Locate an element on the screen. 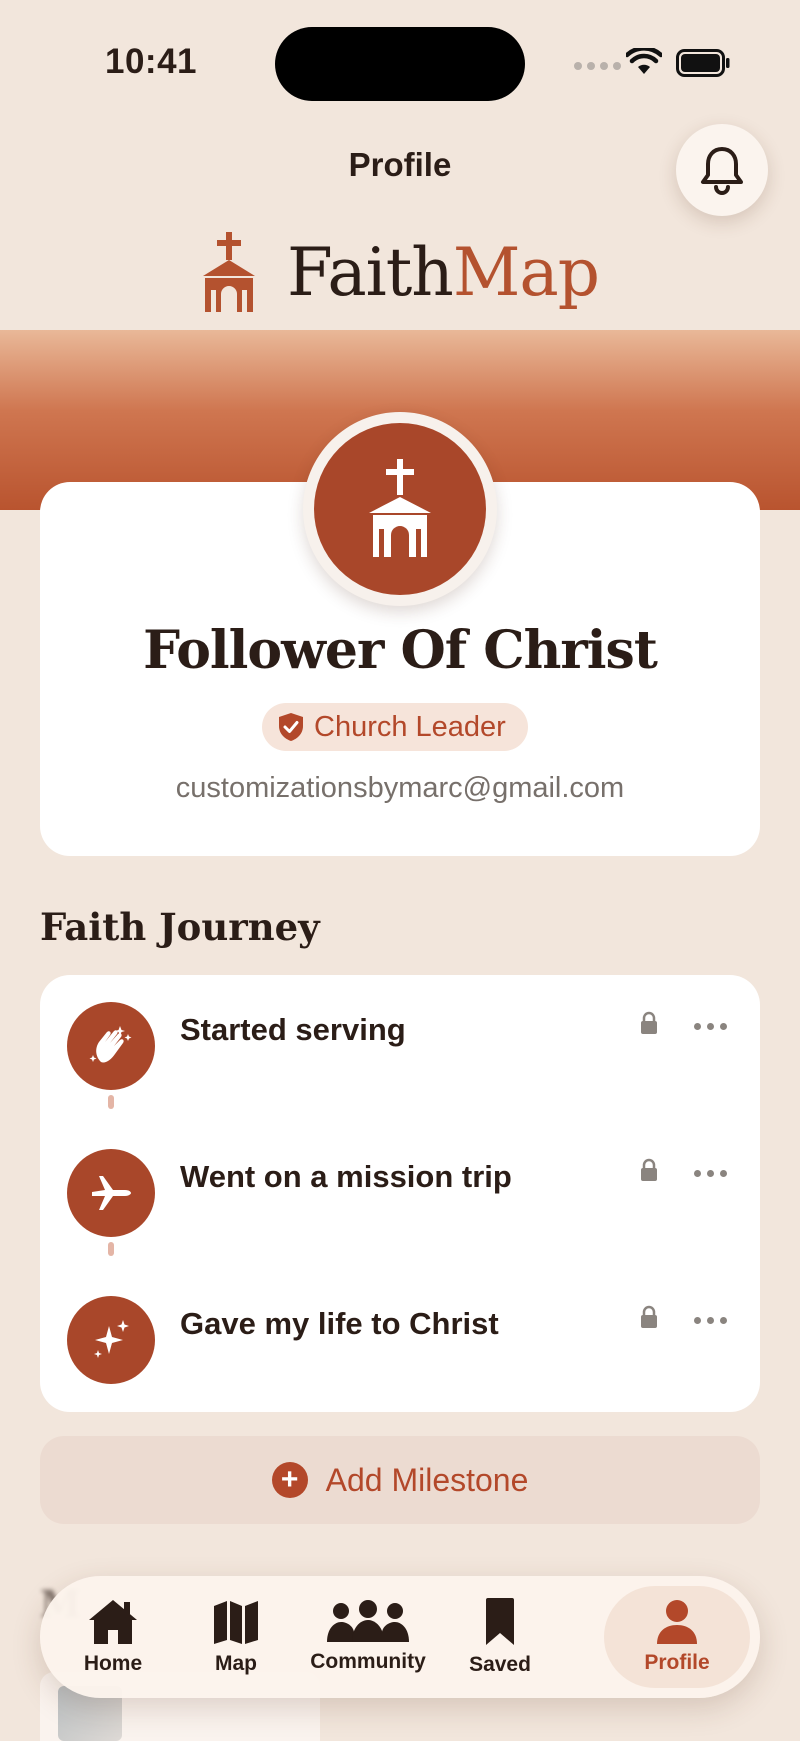 Image resolution: width=800 pixels, height=1741 pixels. tab-profile: Profile is located at coordinates (677, 1637).